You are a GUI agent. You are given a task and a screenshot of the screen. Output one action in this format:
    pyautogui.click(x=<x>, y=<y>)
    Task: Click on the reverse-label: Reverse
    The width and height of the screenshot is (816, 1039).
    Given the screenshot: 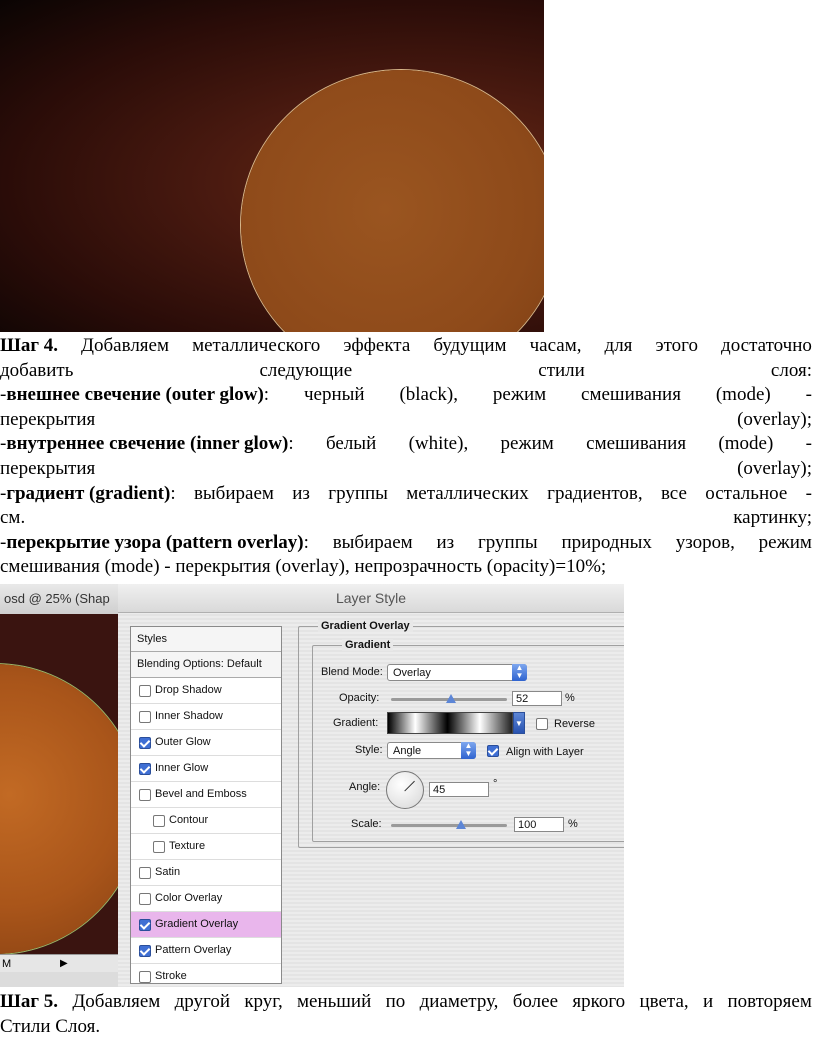 What is the action you would take?
    pyautogui.click(x=574, y=724)
    